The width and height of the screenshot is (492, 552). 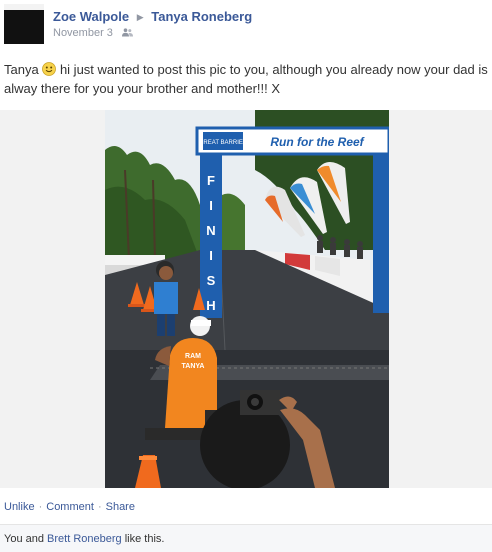 What do you see at coordinates (24, 24) in the screenshot?
I see `avatar` at bounding box center [24, 24].